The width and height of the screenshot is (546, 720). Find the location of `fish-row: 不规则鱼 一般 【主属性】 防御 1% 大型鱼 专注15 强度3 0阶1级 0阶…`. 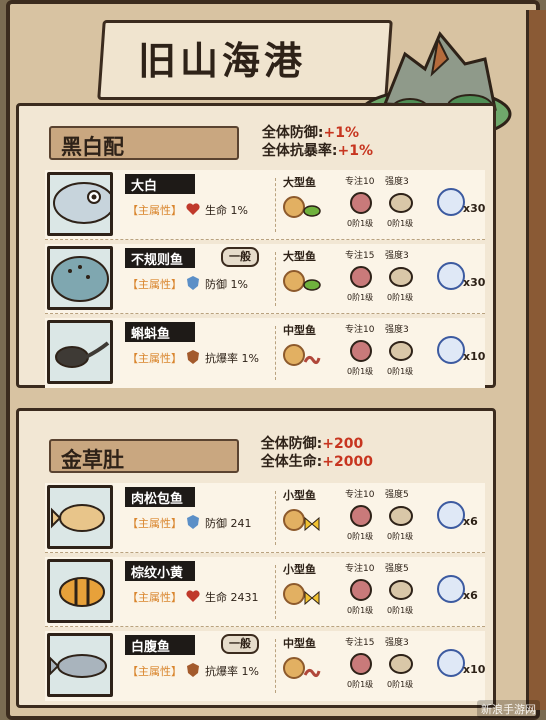

fish-row: 不规则鱼 一般 【主属性】 防御 1% 大型鱼 专注15 强度3 0阶1级 0阶… is located at coordinates (265, 279).